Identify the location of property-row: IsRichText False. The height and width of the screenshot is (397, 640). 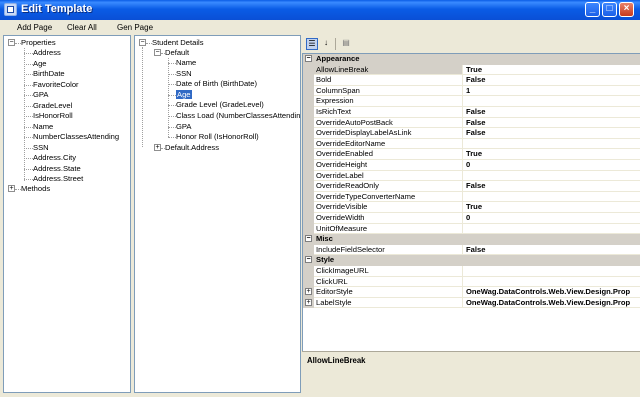
(471, 112).